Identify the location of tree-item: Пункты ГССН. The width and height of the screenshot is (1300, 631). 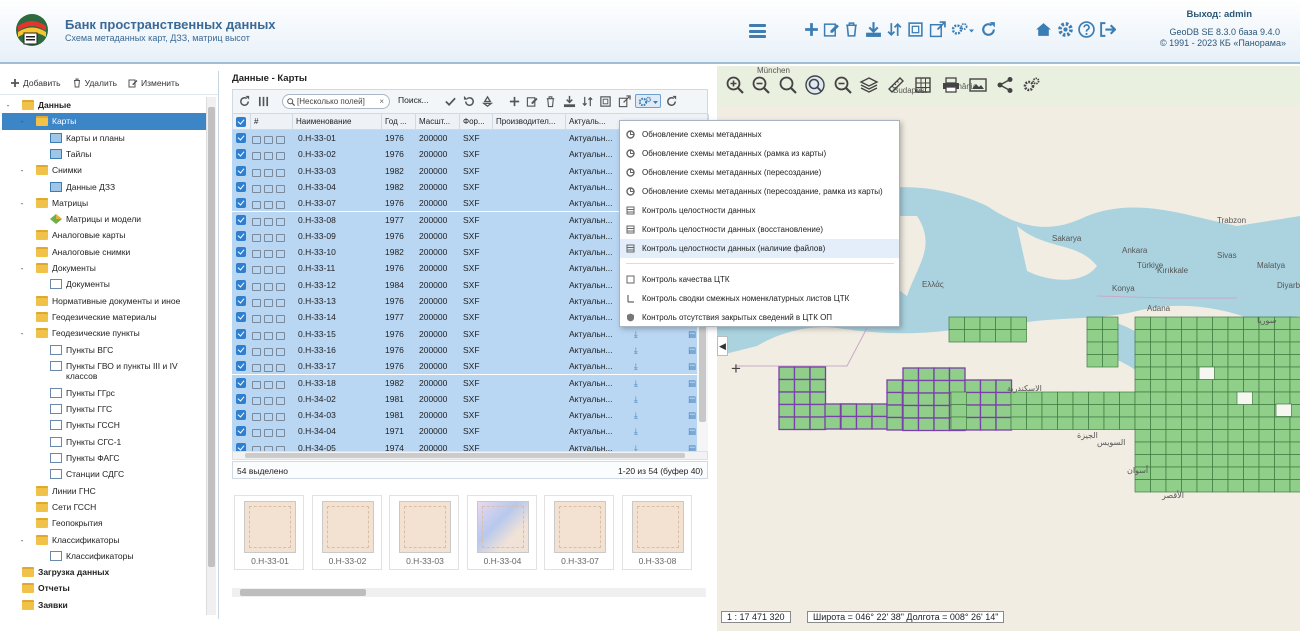
(104, 425).